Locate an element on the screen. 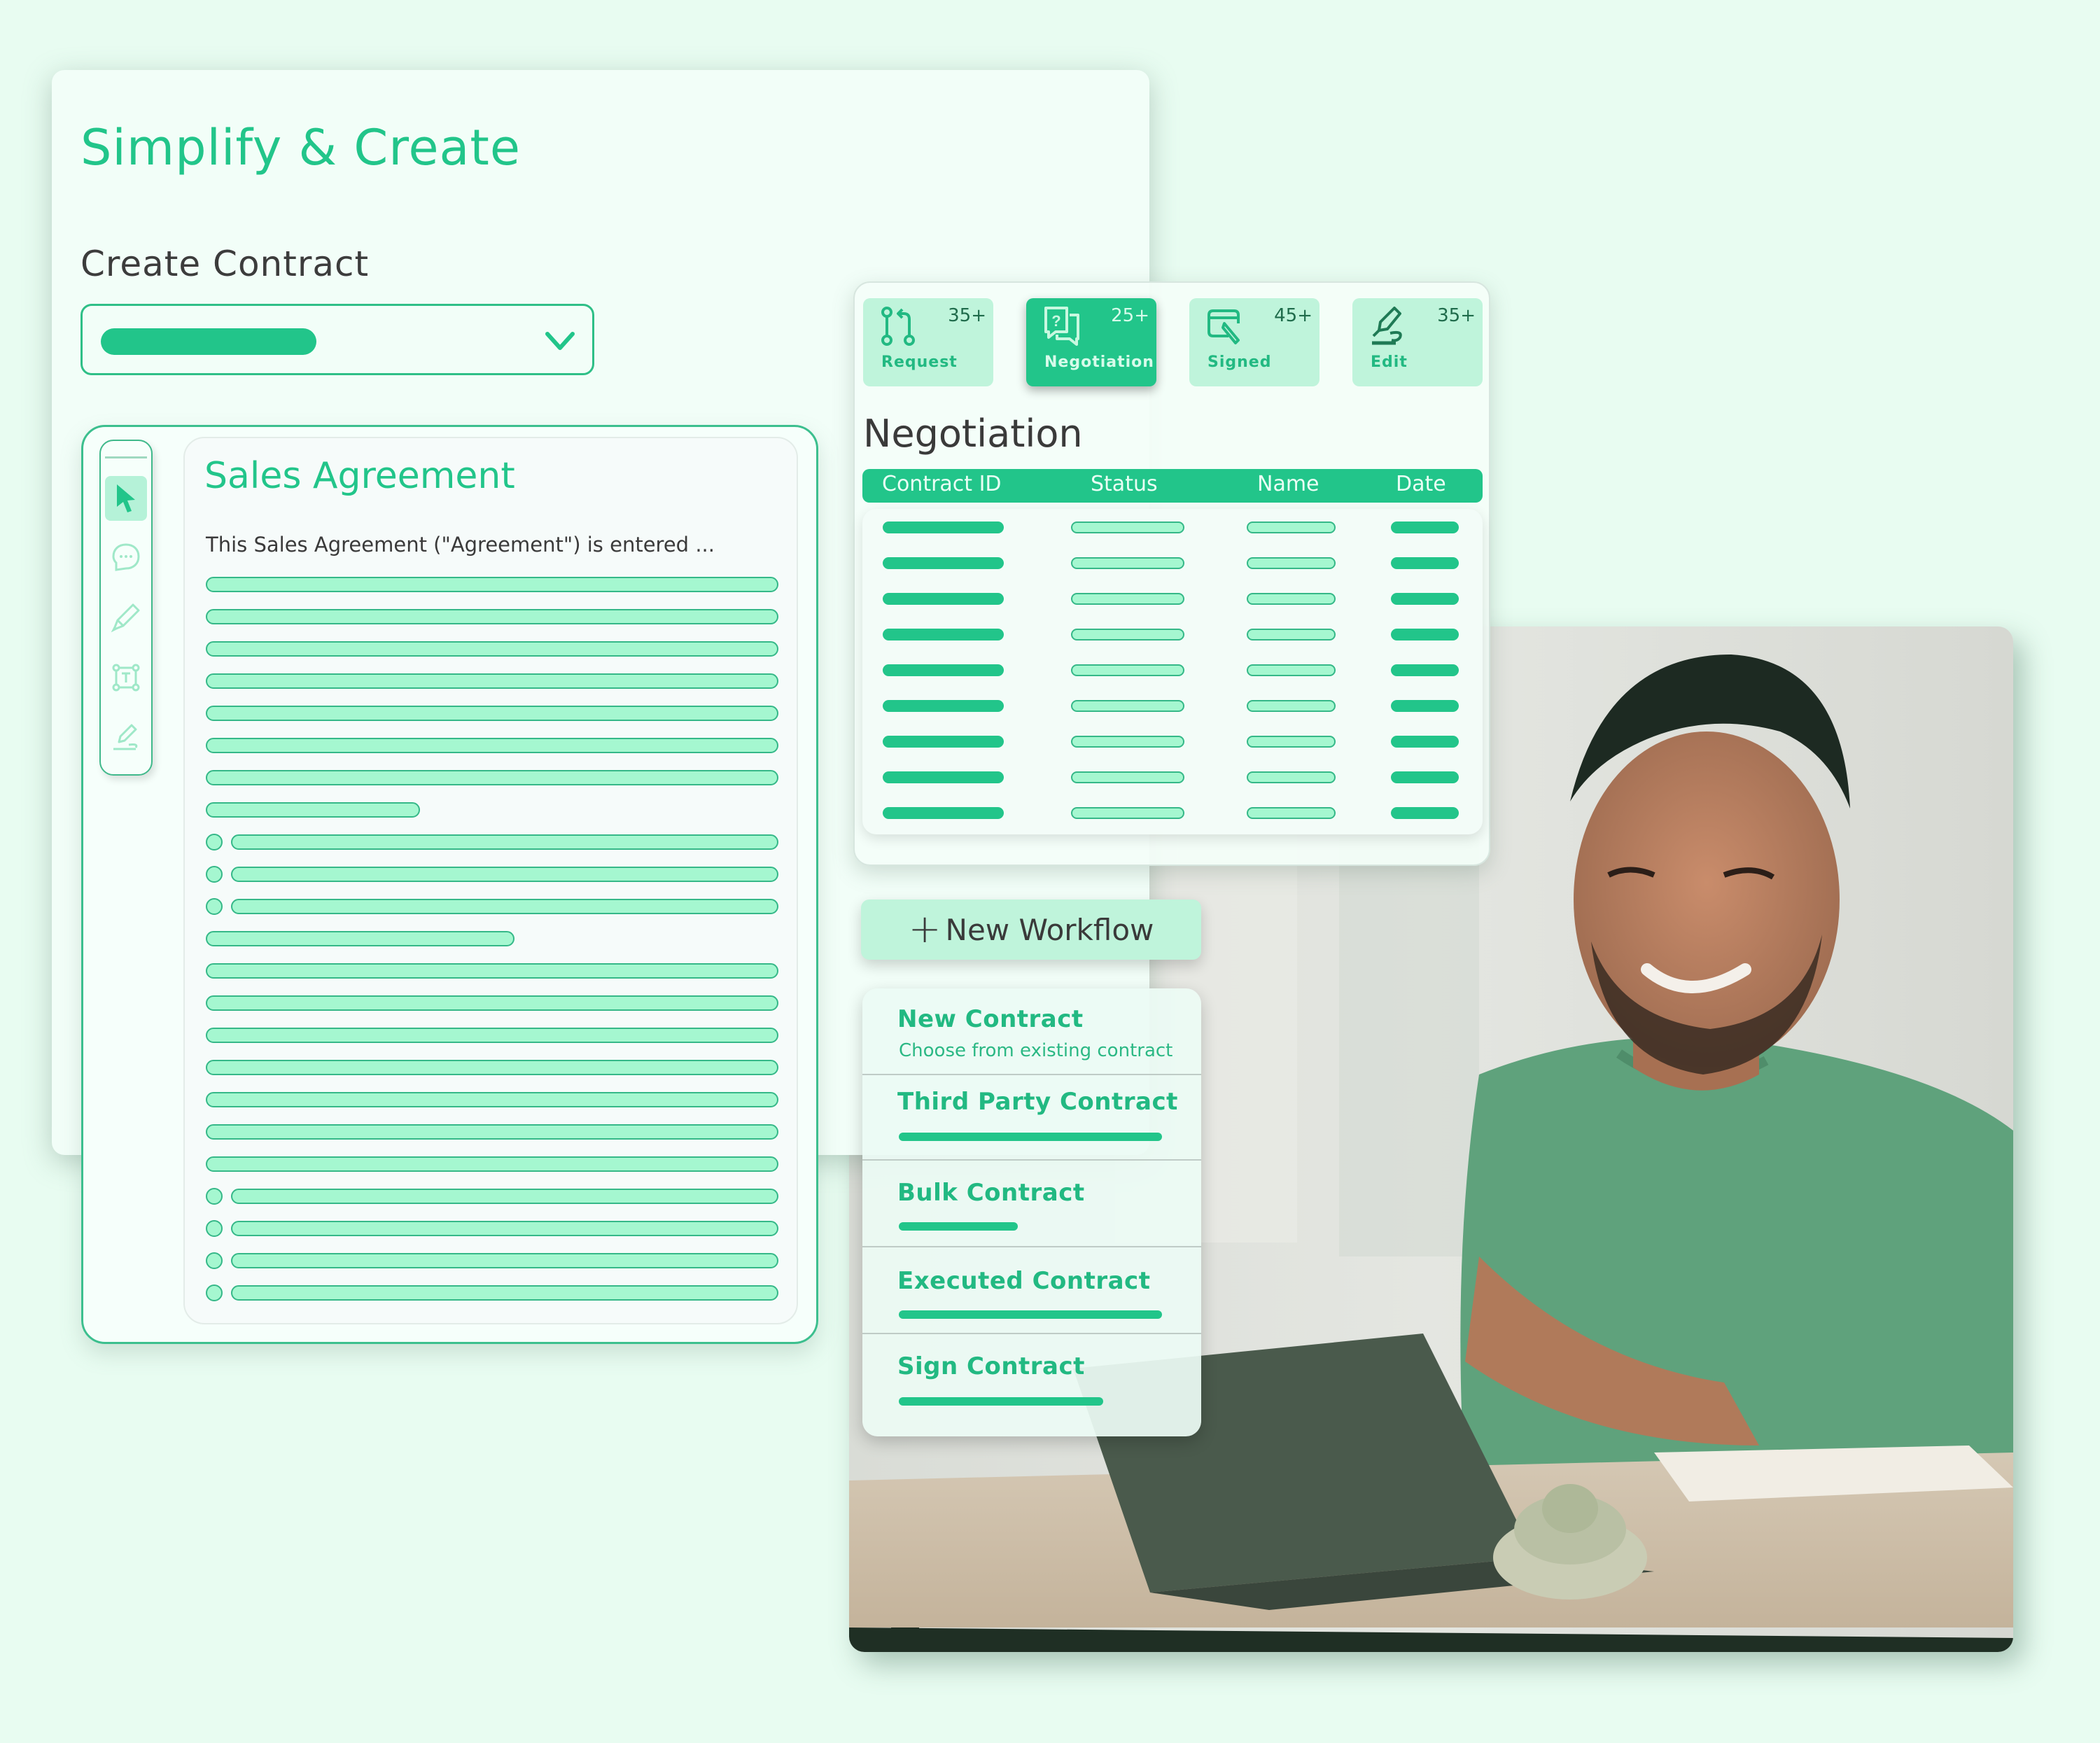 Image resolution: width=2100 pixels, height=1743 pixels. menu-item-bulk-contract: Bulk Contract is located at coordinates (1031, 1203).